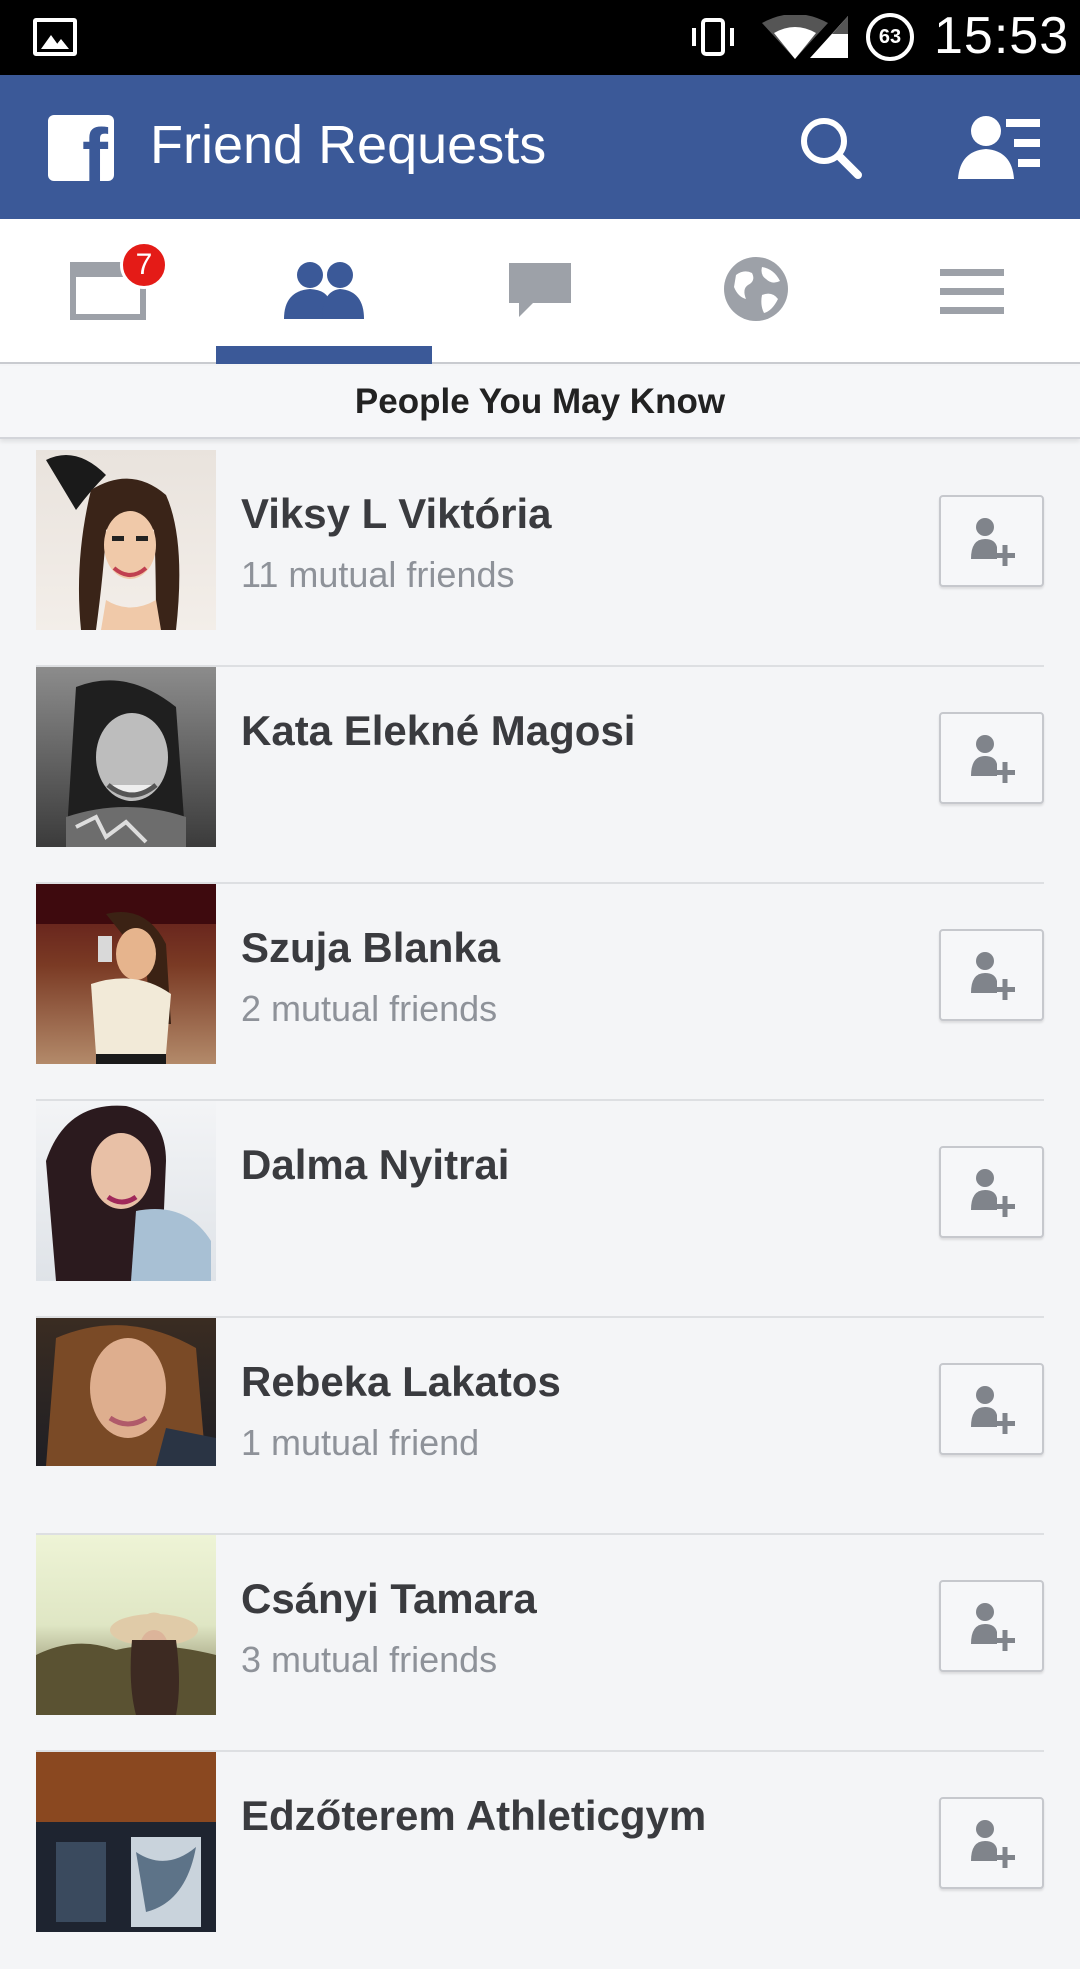 The image size is (1080, 1969). I want to click on friends-icon, so click(324, 290).